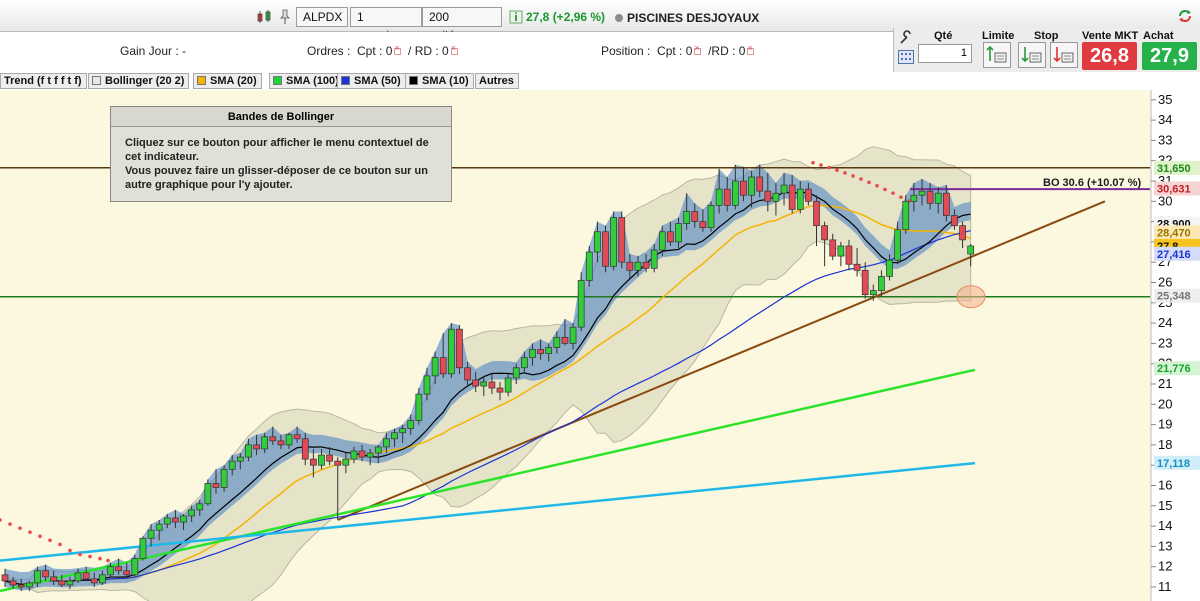 The width and height of the screenshot is (1200, 601). Describe the element at coordinates (145, 81) in the screenshot. I see `indicator-label: Bollinger (20 2)` at that location.